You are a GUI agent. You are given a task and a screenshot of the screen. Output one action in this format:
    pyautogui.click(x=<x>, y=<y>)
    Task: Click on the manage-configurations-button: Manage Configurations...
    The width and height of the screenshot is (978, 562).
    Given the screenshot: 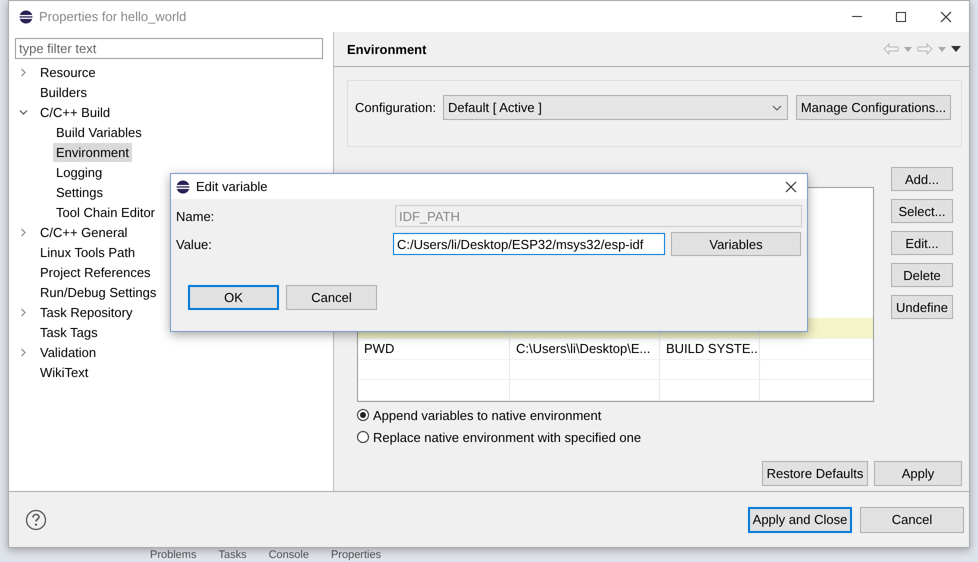 What is the action you would take?
    pyautogui.click(x=873, y=107)
    